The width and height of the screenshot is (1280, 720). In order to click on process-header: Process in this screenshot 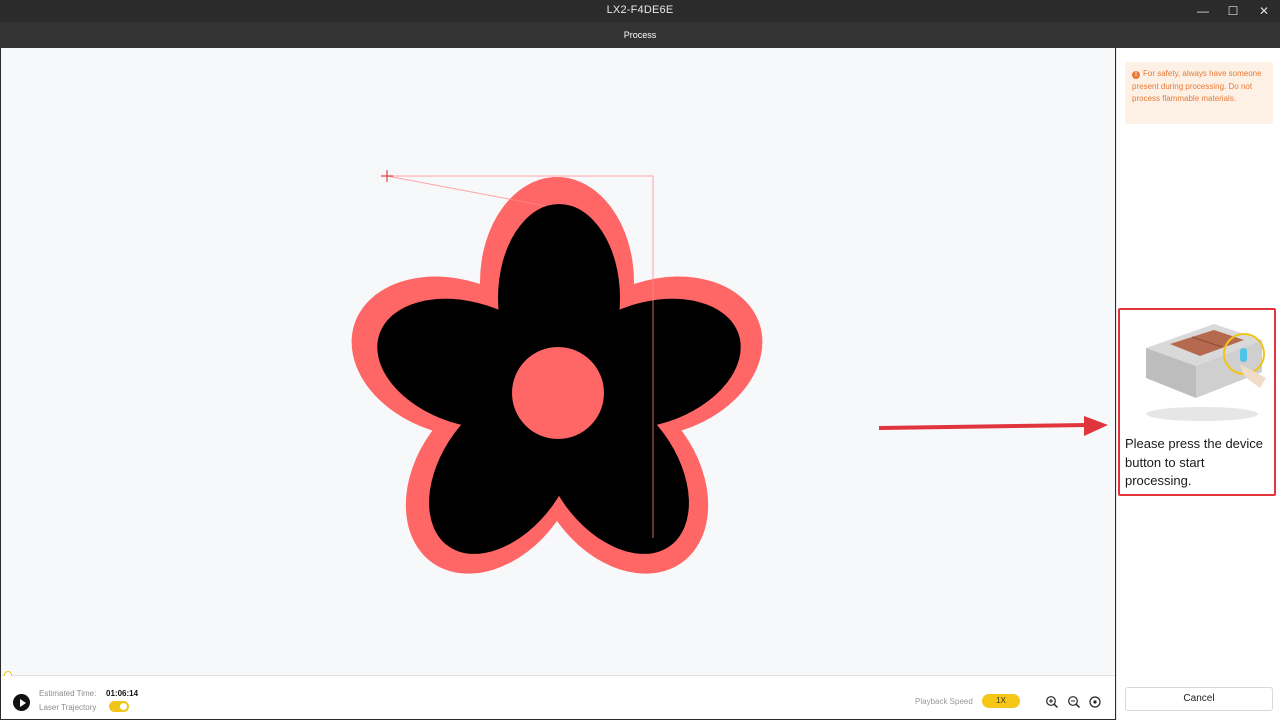, I will do `click(640, 35)`.